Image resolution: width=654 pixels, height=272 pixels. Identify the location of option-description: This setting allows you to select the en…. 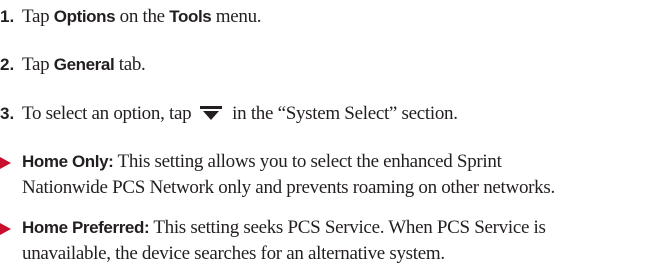
(307, 161).